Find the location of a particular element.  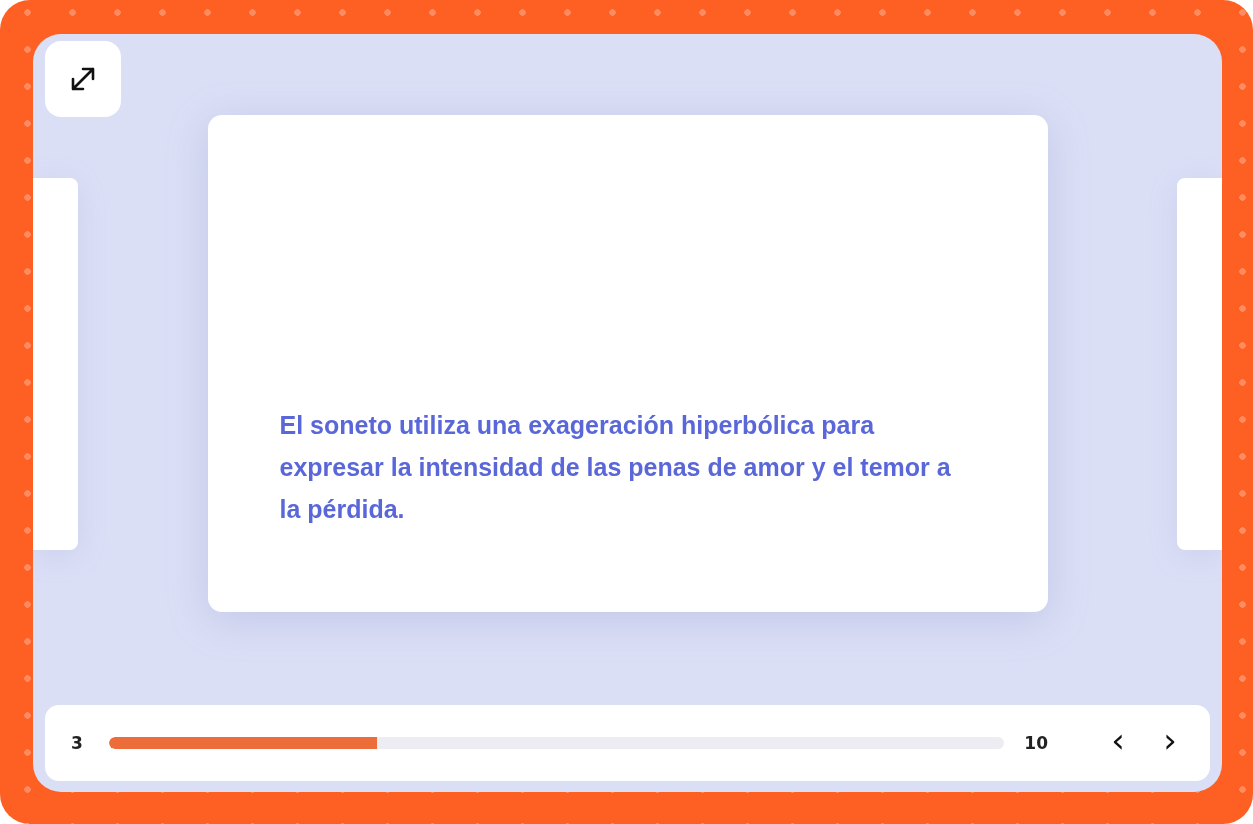

expand-button is located at coordinates (83, 79).